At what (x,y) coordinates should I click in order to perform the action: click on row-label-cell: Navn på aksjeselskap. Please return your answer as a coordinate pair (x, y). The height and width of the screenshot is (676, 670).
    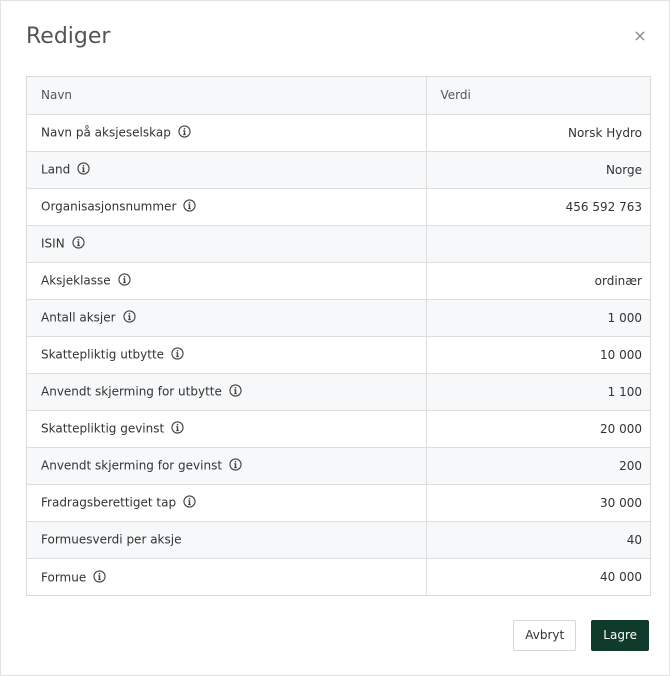
    Looking at the image, I should click on (226, 133).